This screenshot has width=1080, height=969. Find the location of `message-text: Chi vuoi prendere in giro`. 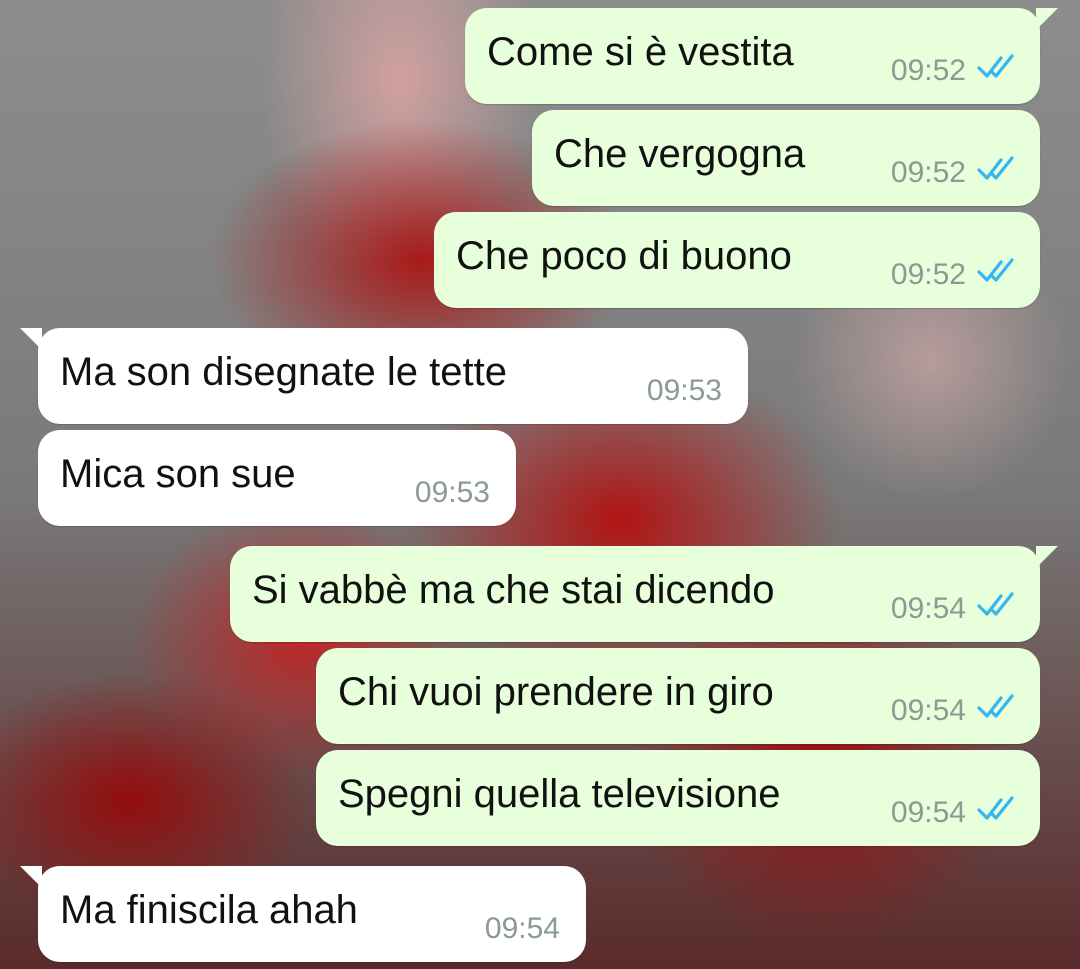

message-text: Chi vuoi prendere in giro is located at coordinates (556, 692).